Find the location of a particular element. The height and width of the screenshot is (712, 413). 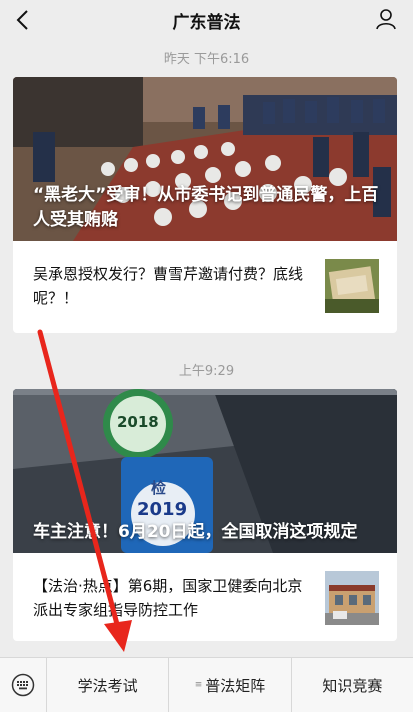

menu-item-law-exam: 学法考试 is located at coordinates (108, 684).